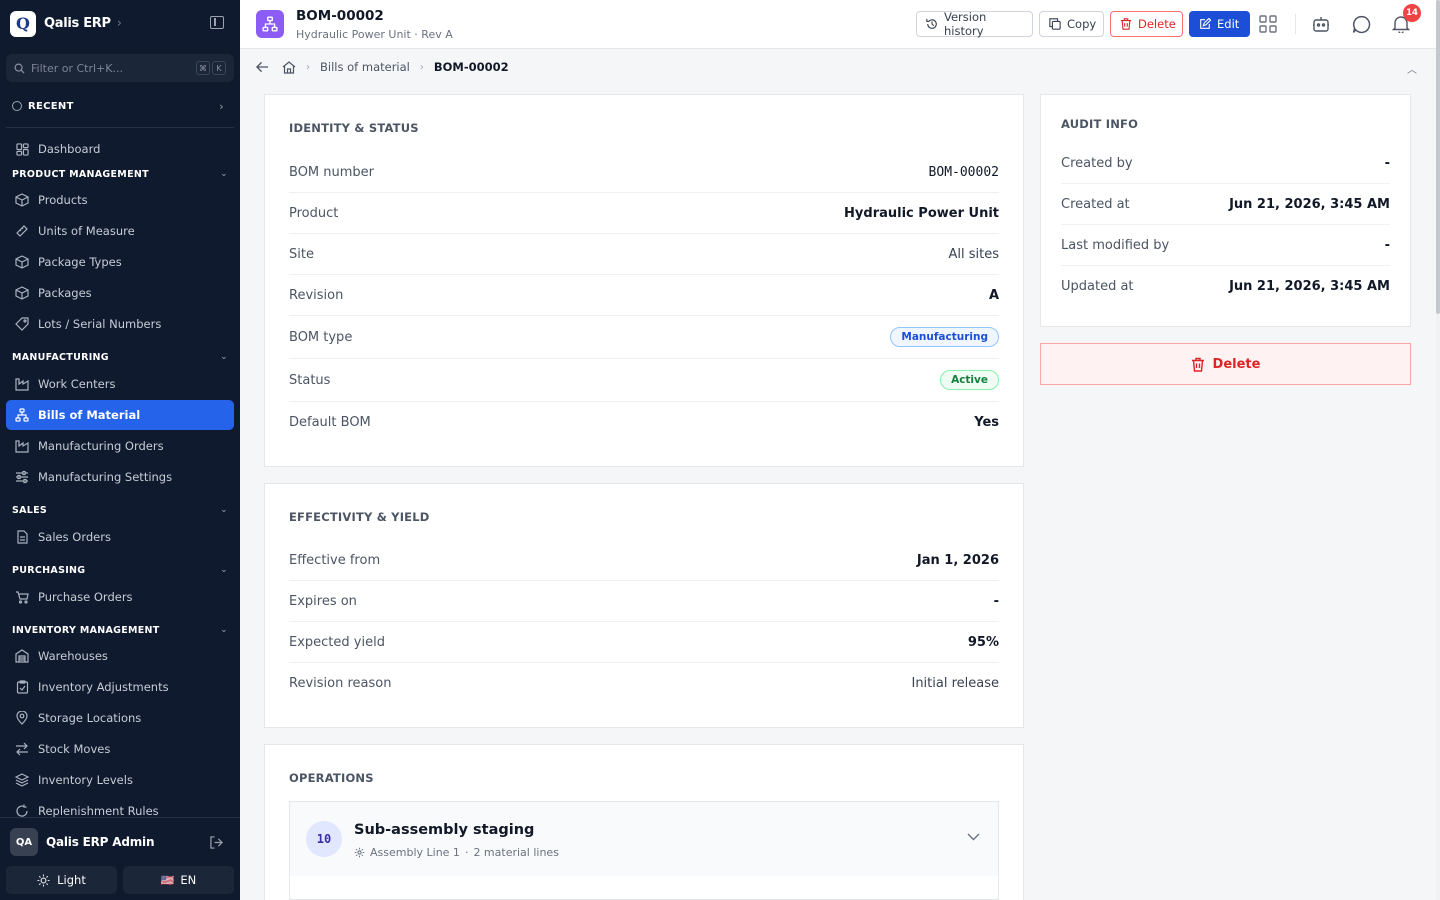 This screenshot has width=1440, height=900. I want to click on sidebar-collapse-icon, so click(217, 22).